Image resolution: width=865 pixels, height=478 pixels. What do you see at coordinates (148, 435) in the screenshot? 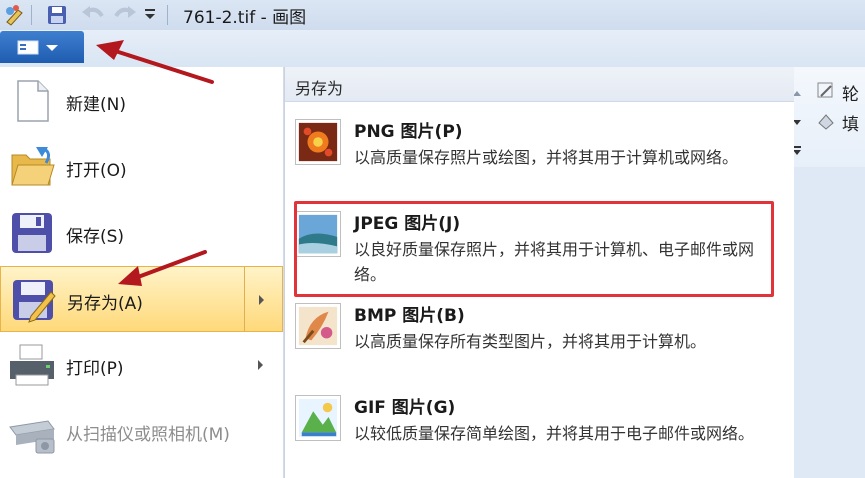
I see `menu-item-label: 从扫描仪或照相机(M)` at bounding box center [148, 435].